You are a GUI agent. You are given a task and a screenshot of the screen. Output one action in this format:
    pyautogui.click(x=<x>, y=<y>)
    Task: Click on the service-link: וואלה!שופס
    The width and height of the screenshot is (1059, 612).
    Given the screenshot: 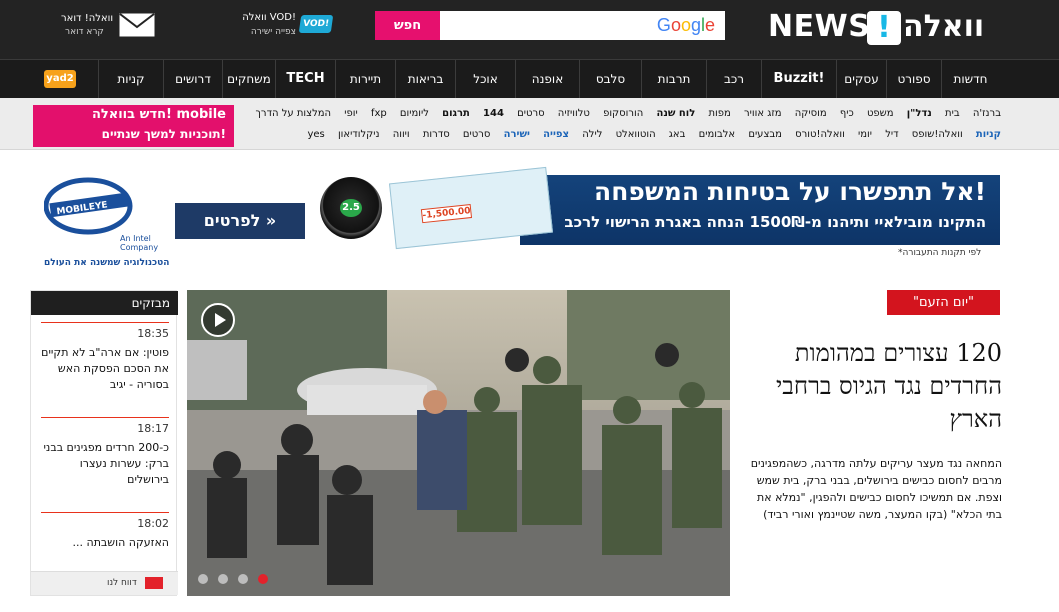 What is the action you would take?
    pyautogui.click(x=937, y=134)
    